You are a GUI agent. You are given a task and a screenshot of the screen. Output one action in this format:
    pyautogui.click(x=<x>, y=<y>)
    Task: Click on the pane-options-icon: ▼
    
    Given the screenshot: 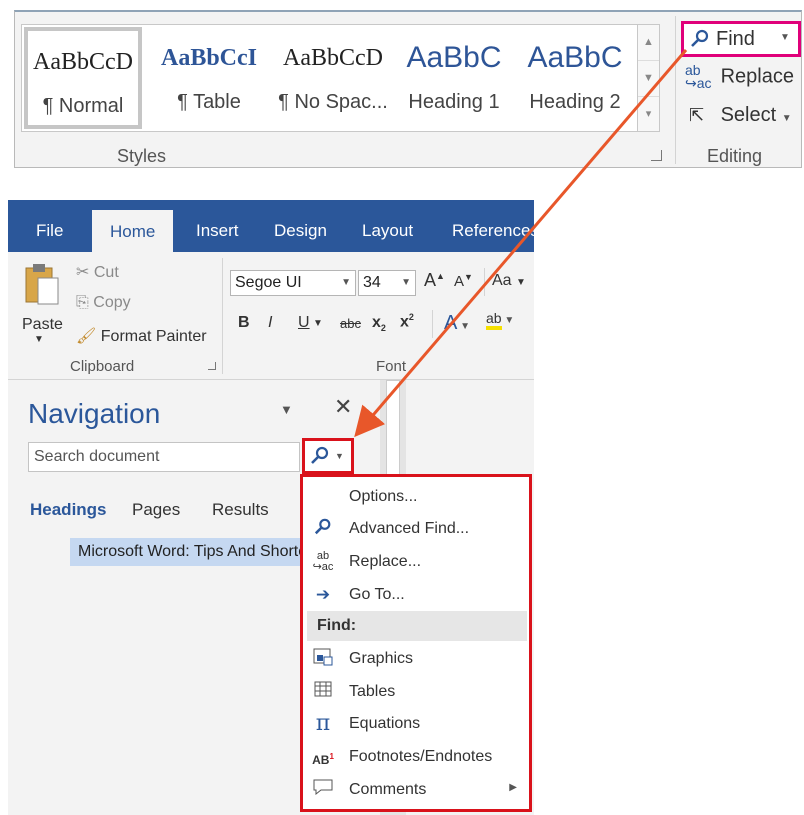 What is the action you would take?
    pyautogui.click(x=286, y=409)
    